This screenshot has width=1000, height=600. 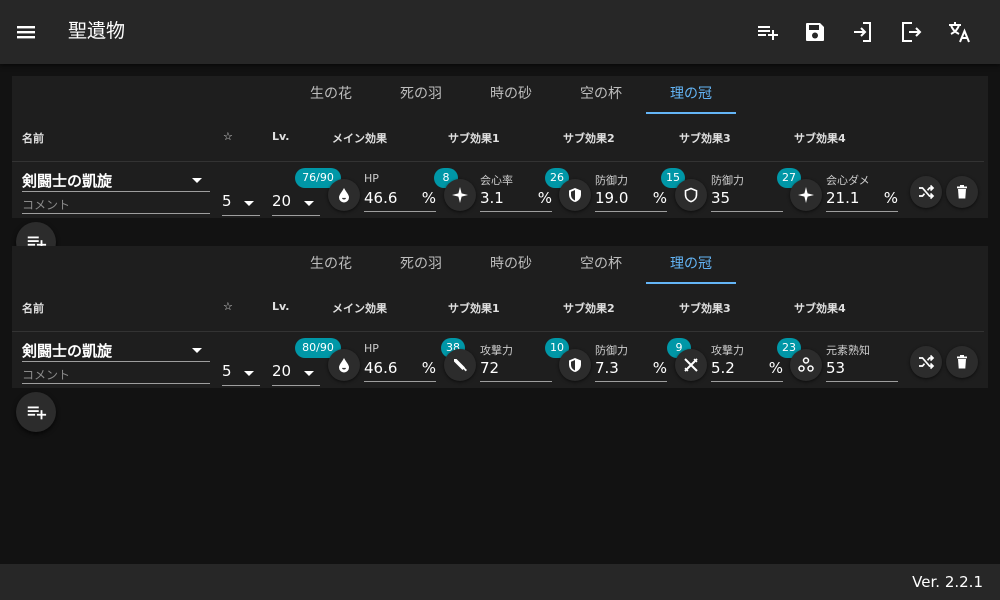 What do you see at coordinates (381, 198) in the screenshot?
I see `main-stat-value: 46.6` at bounding box center [381, 198].